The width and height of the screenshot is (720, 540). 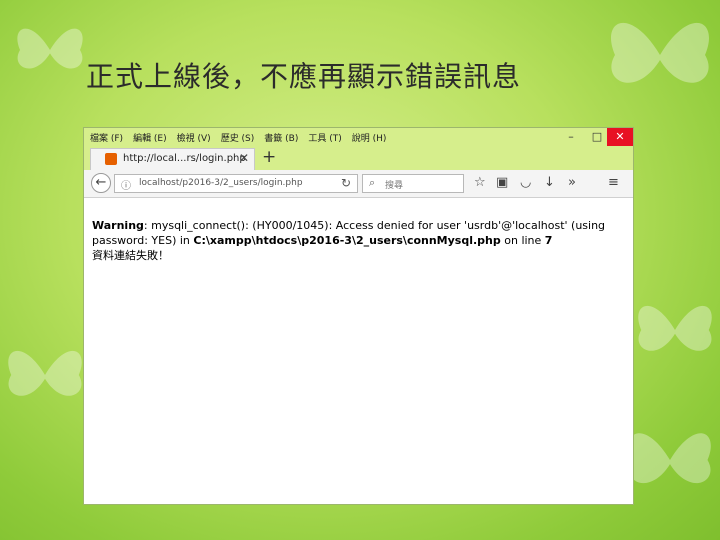 I want to click on search-placeholder: 搜尋, so click(x=394, y=186).